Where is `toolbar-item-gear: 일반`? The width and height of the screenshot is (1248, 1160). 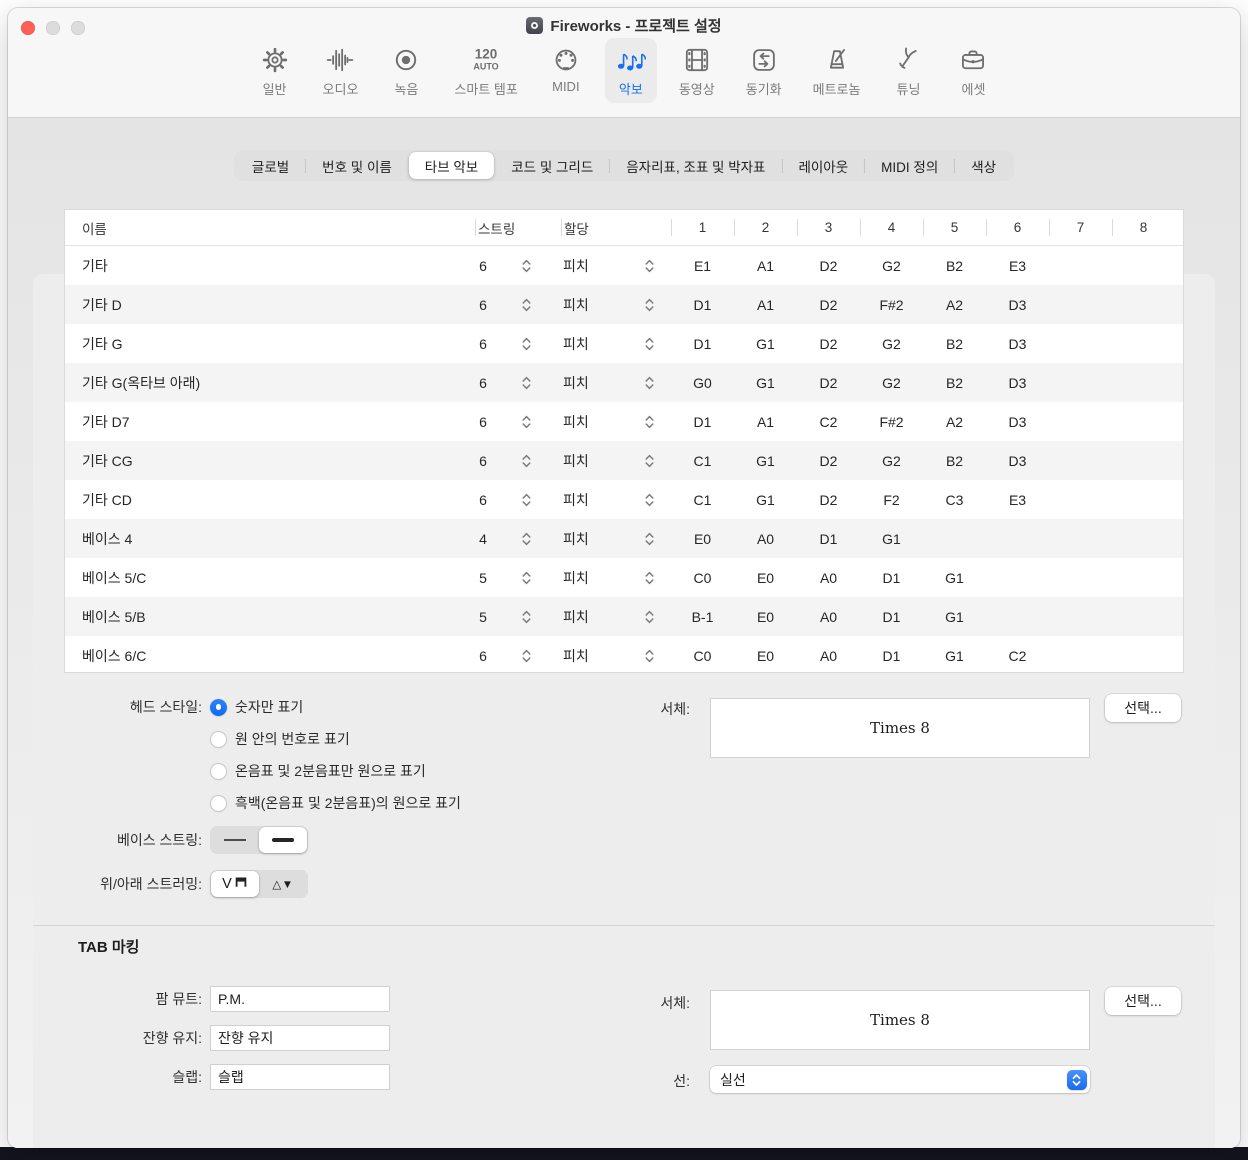 toolbar-item-gear: 일반 is located at coordinates (275, 70).